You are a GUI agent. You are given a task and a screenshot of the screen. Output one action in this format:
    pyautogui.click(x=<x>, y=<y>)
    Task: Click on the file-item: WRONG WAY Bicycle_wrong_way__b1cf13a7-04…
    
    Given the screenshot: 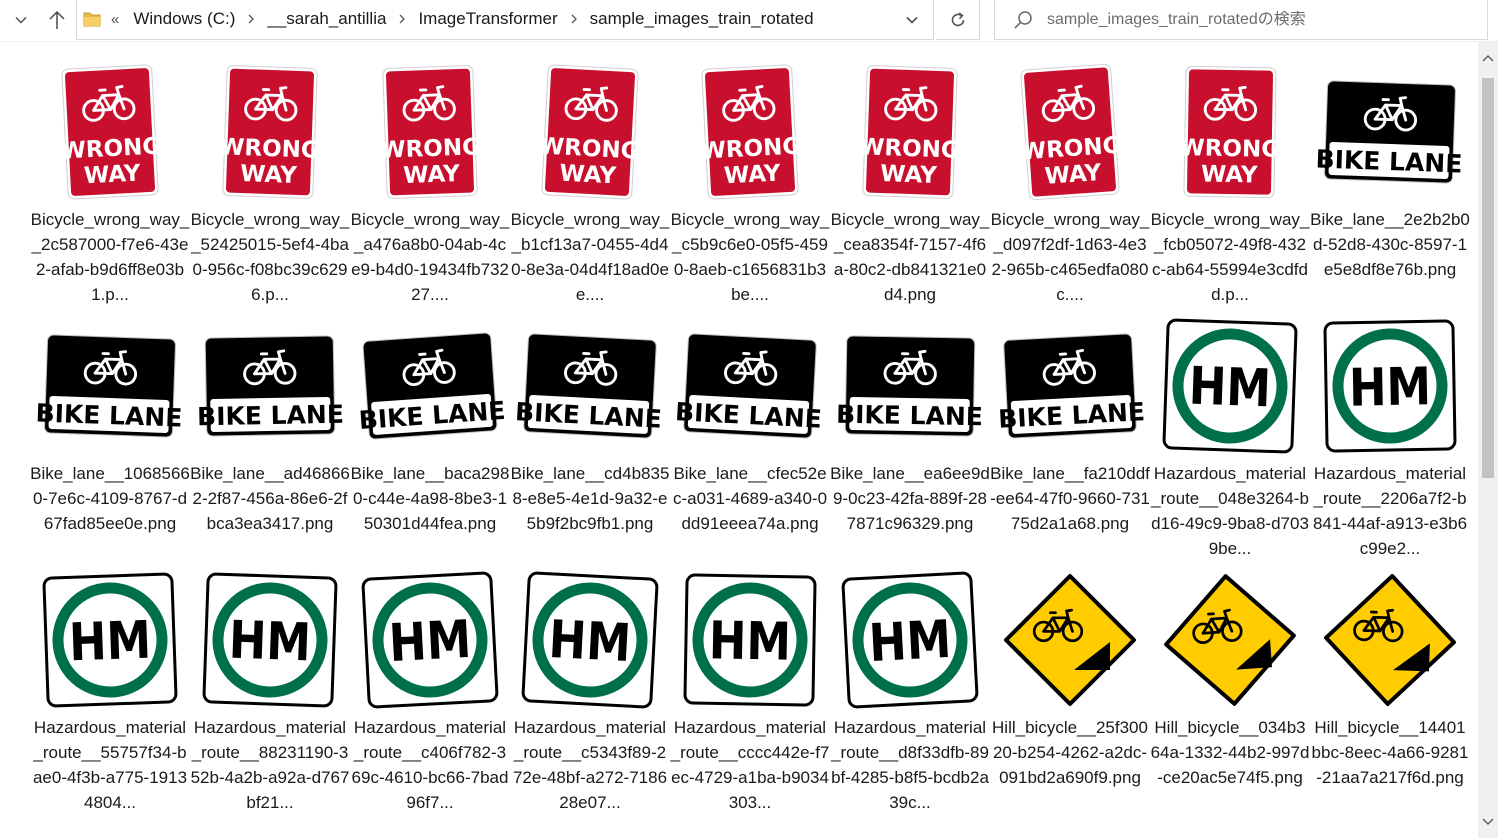 What is the action you would take?
    pyautogui.click(x=590, y=185)
    